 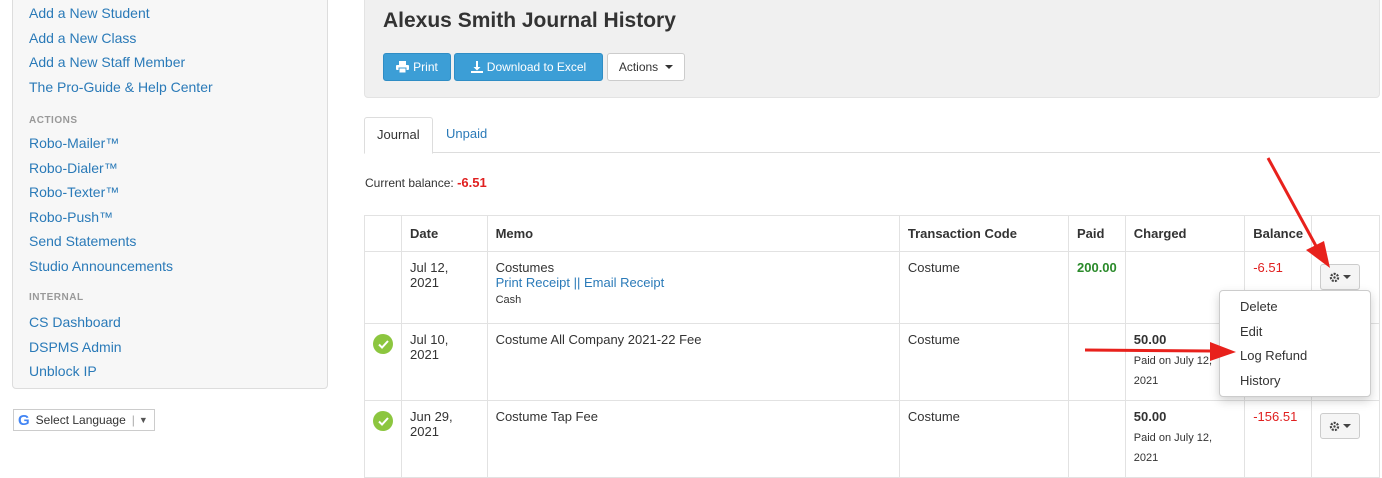 I want to click on sidebar-link-add-student: Add a New Student, so click(x=178, y=13).